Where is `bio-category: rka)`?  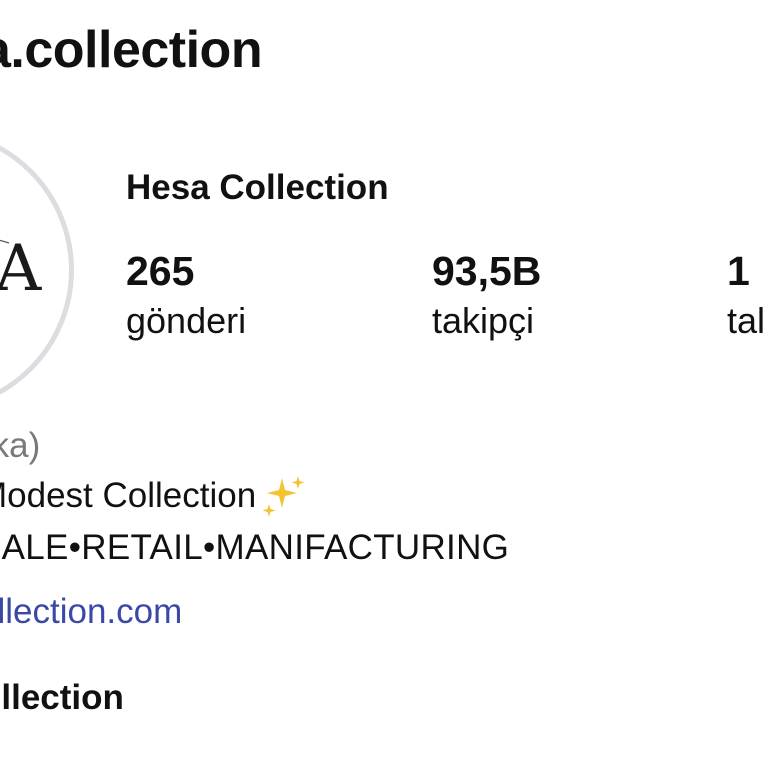 bio-category: rka) is located at coordinates (20, 445).